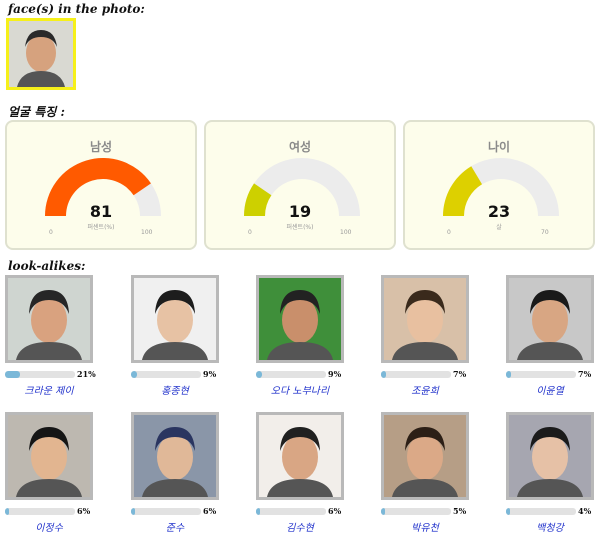 The image size is (600, 535). I want to click on gauge-value: 81, so click(101, 211).